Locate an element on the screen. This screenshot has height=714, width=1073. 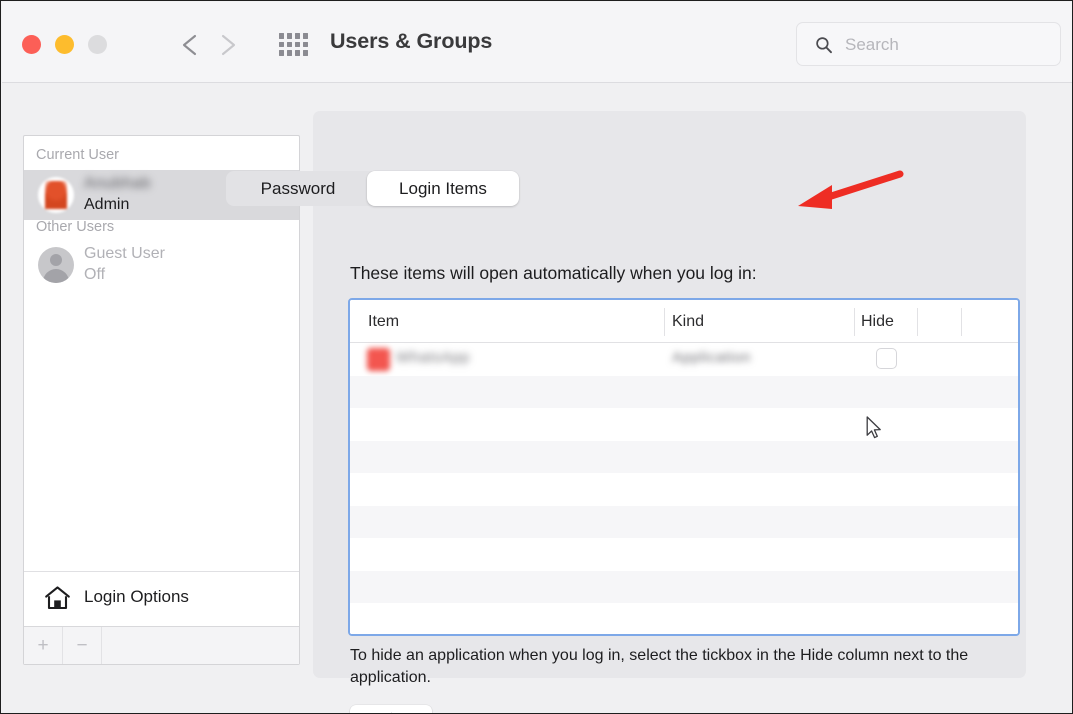
chevron-left-icon is located at coordinates (191, 45).